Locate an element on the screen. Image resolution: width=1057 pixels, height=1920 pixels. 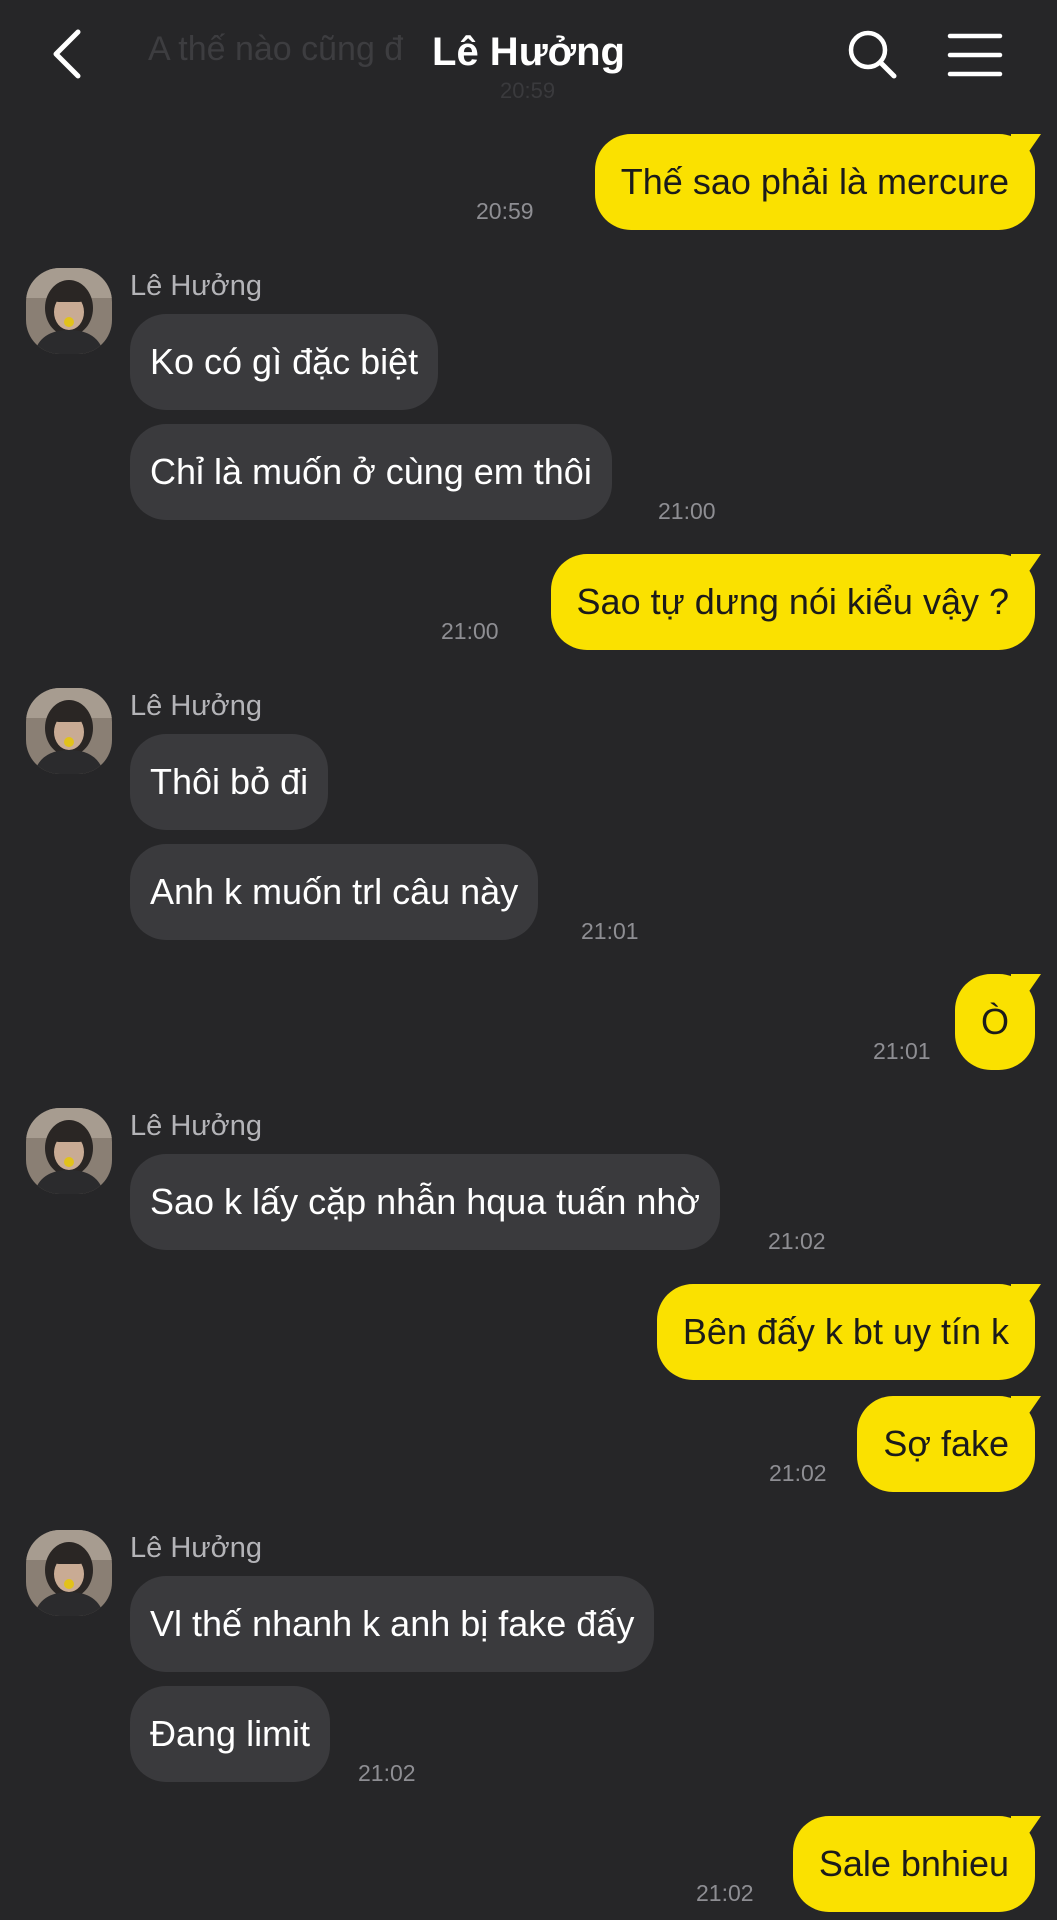
incoming-message: Vl thế nhanh k anh bị fake đấy is located at coordinates (392, 1624).